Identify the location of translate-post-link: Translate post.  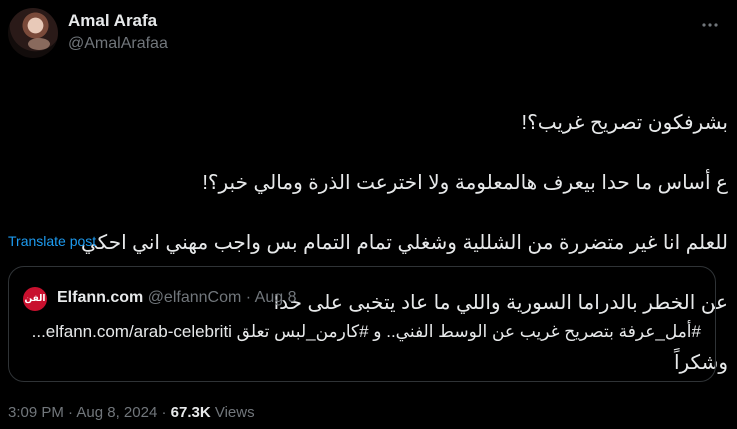
(52, 241).